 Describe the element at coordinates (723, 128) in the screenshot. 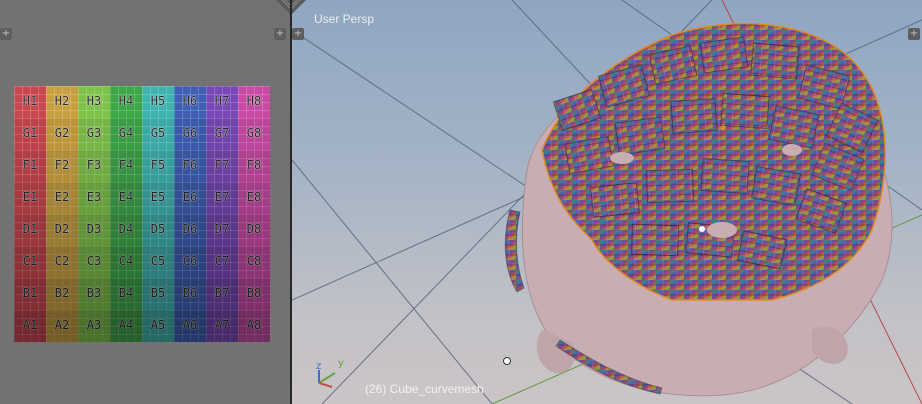

I see `origin-point` at that location.